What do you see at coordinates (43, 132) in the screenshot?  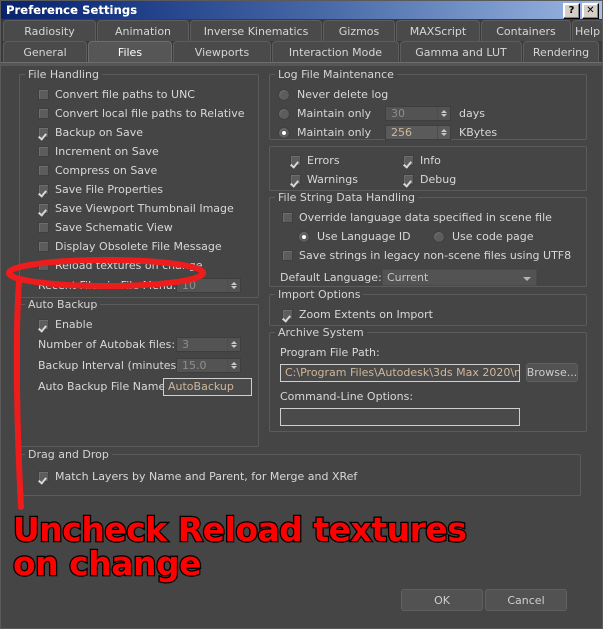 I see `checkbox-backup-on-save` at bounding box center [43, 132].